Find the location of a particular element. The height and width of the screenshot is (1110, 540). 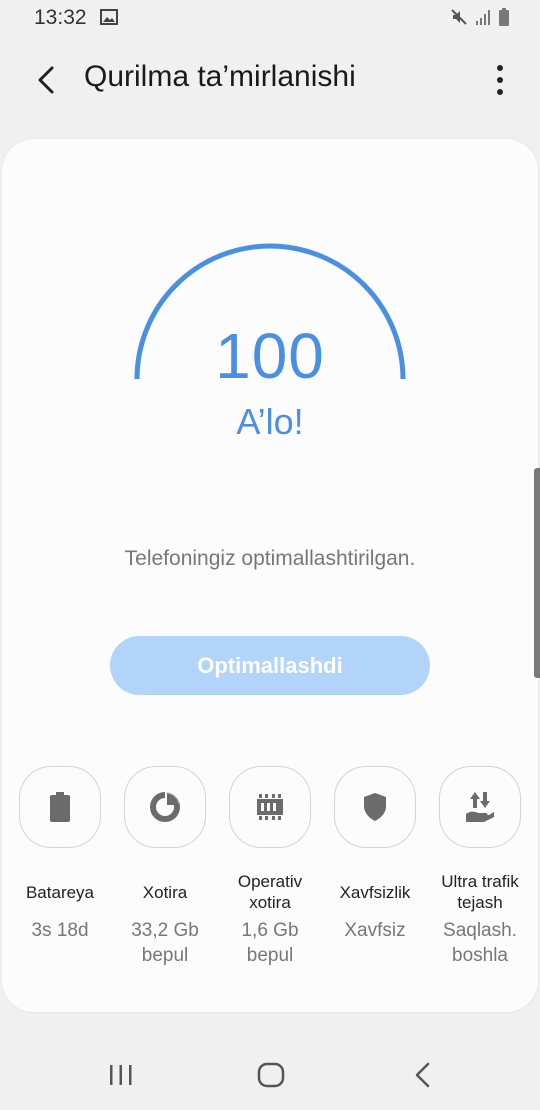

recent-apps-button is located at coordinates (121, 1077).